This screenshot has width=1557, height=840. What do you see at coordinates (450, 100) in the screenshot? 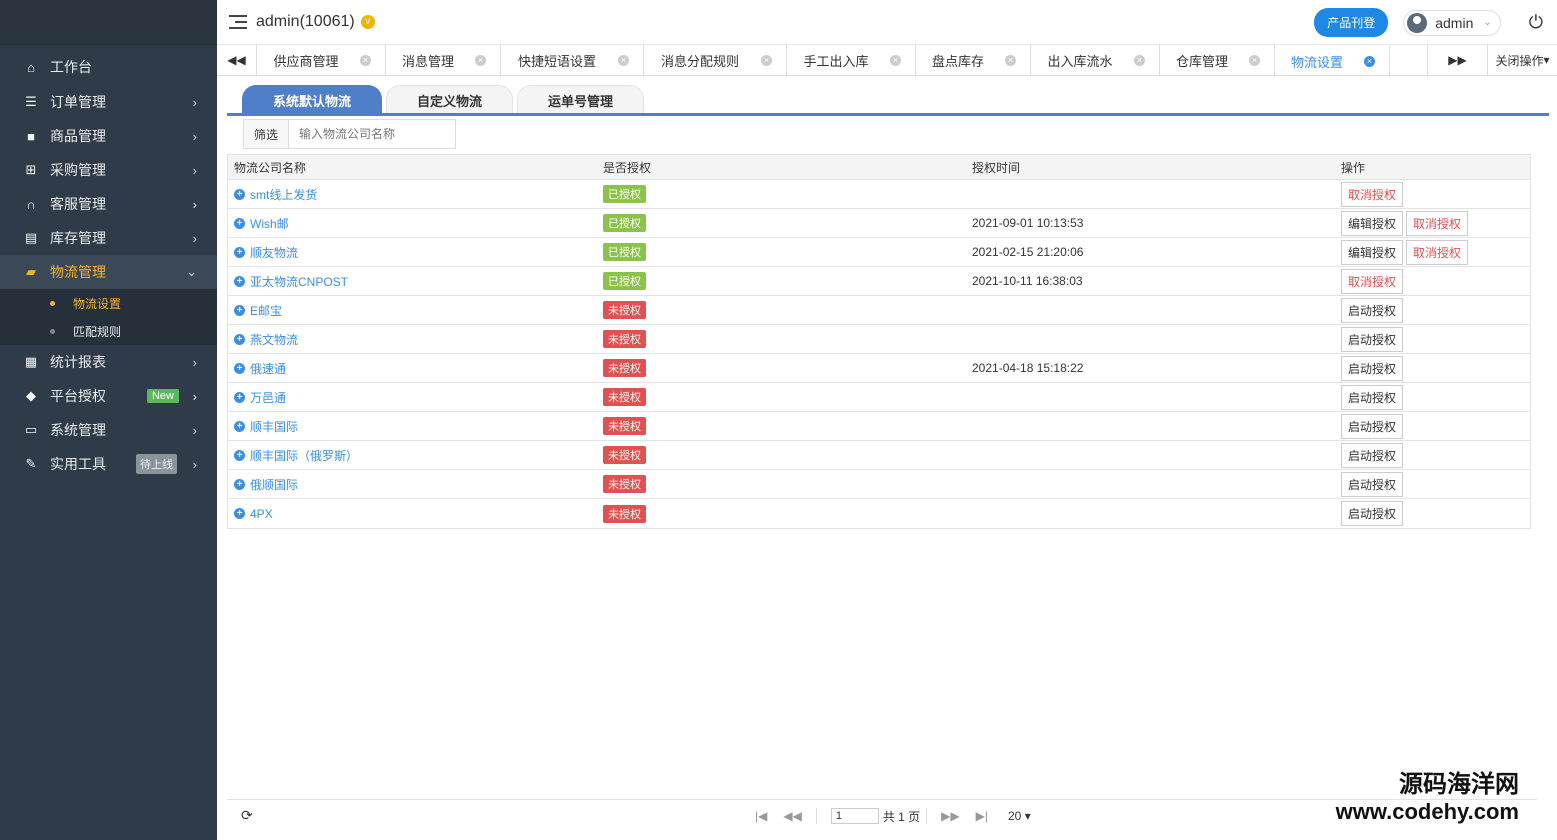
I see `subtab-custom-logistics: 自定义物流` at bounding box center [450, 100].